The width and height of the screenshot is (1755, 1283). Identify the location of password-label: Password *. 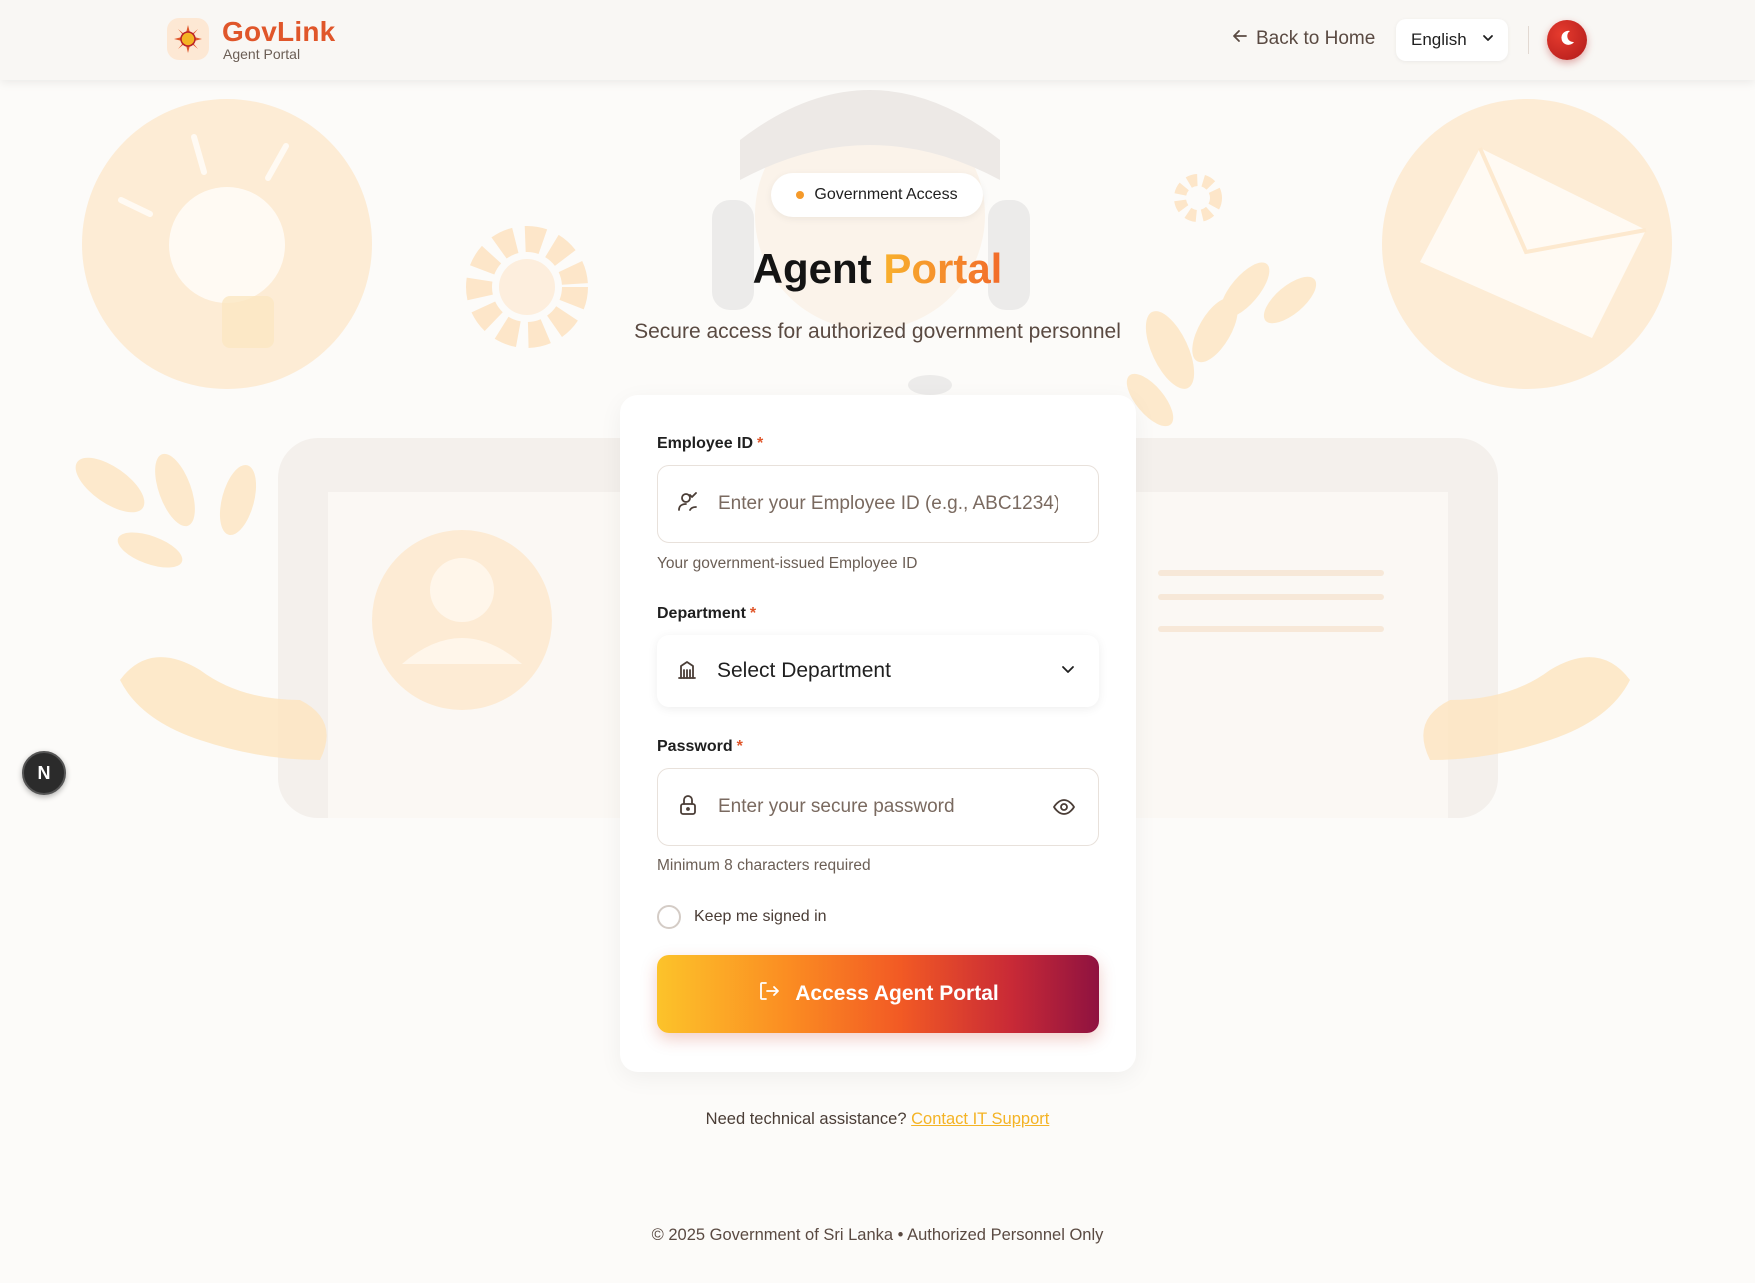
(700, 747).